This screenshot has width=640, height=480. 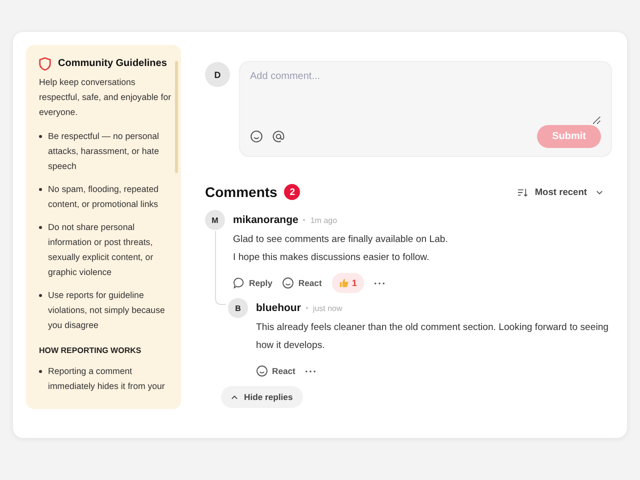 What do you see at coordinates (522, 192) in the screenshot?
I see `sort-icon` at bounding box center [522, 192].